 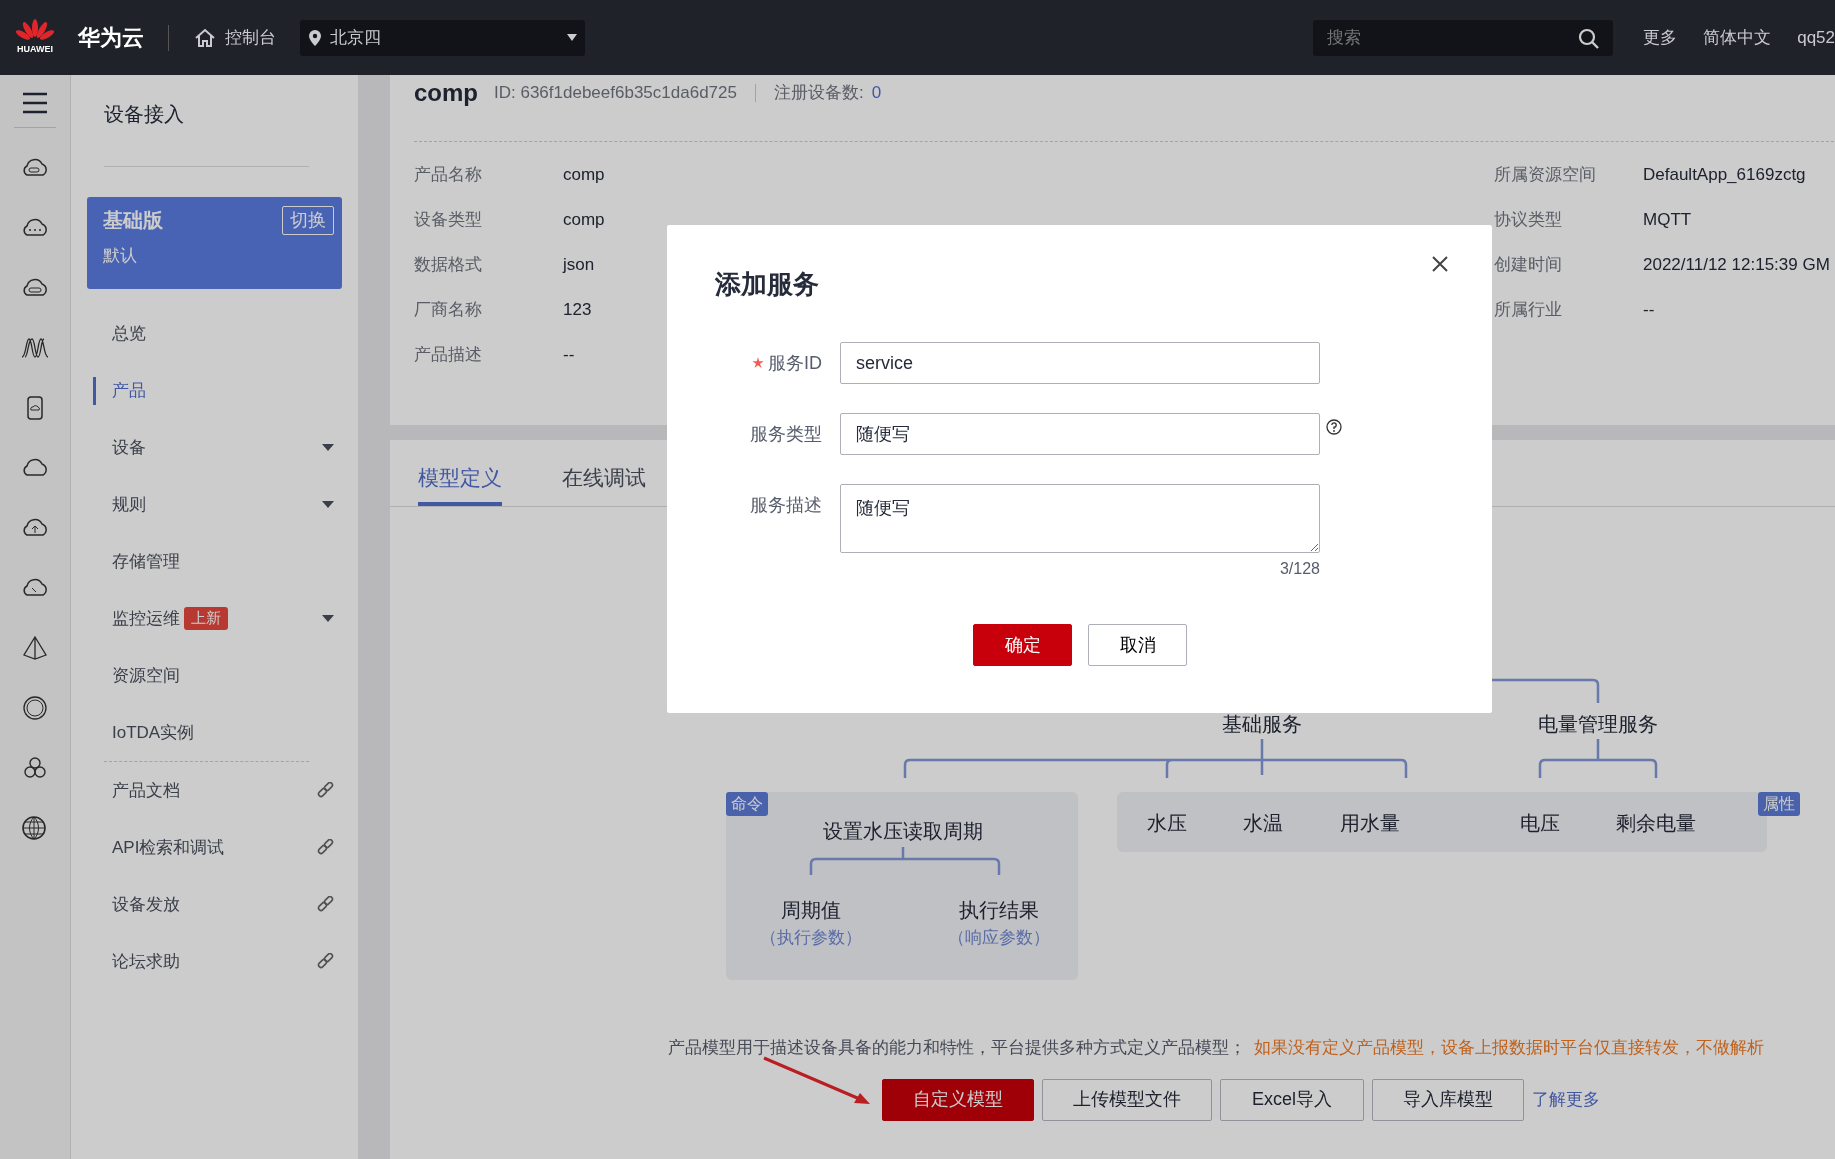 I want to click on search-field: 搜索, so click(x=1463, y=37).